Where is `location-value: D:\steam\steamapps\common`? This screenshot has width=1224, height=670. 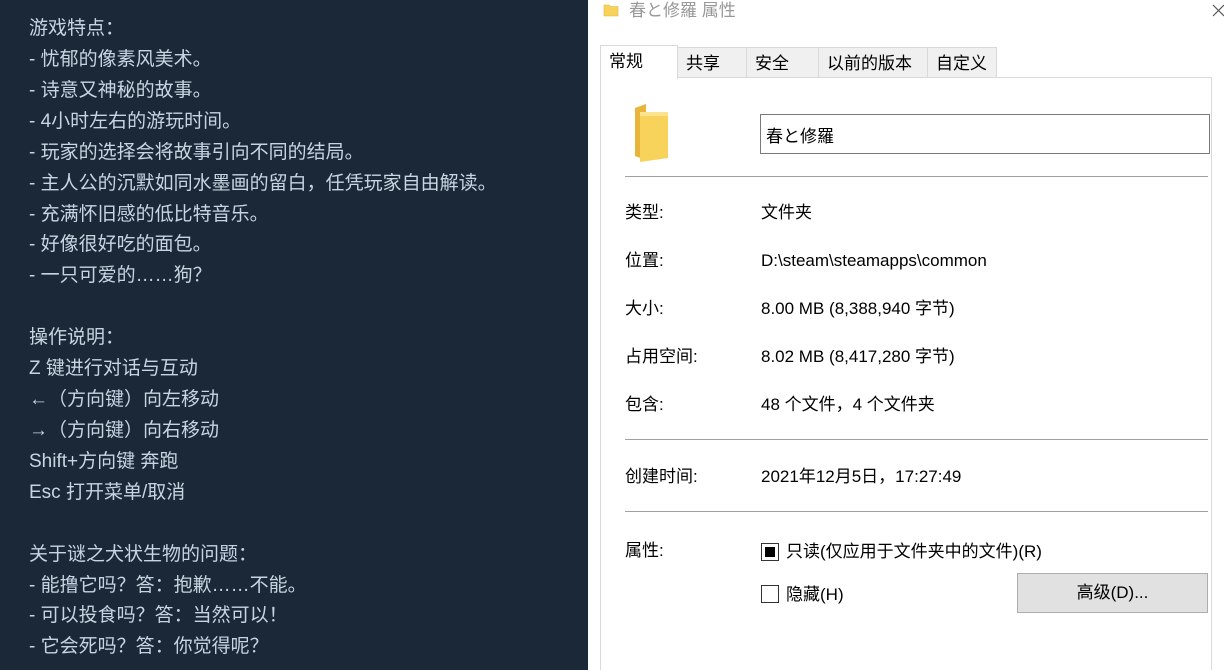 location-value: D:\steam\steamapps\common is located at coordinates (874, 260).